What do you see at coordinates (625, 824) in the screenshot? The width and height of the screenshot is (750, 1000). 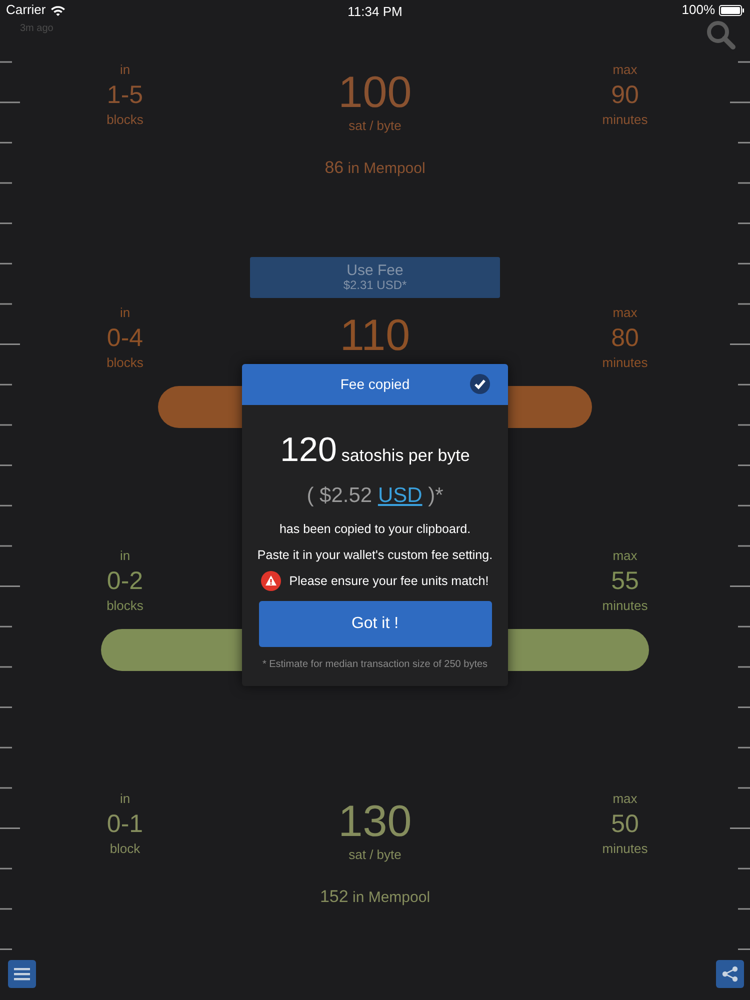 I see `minutes-value: 50` at bounding box center [625, 824].